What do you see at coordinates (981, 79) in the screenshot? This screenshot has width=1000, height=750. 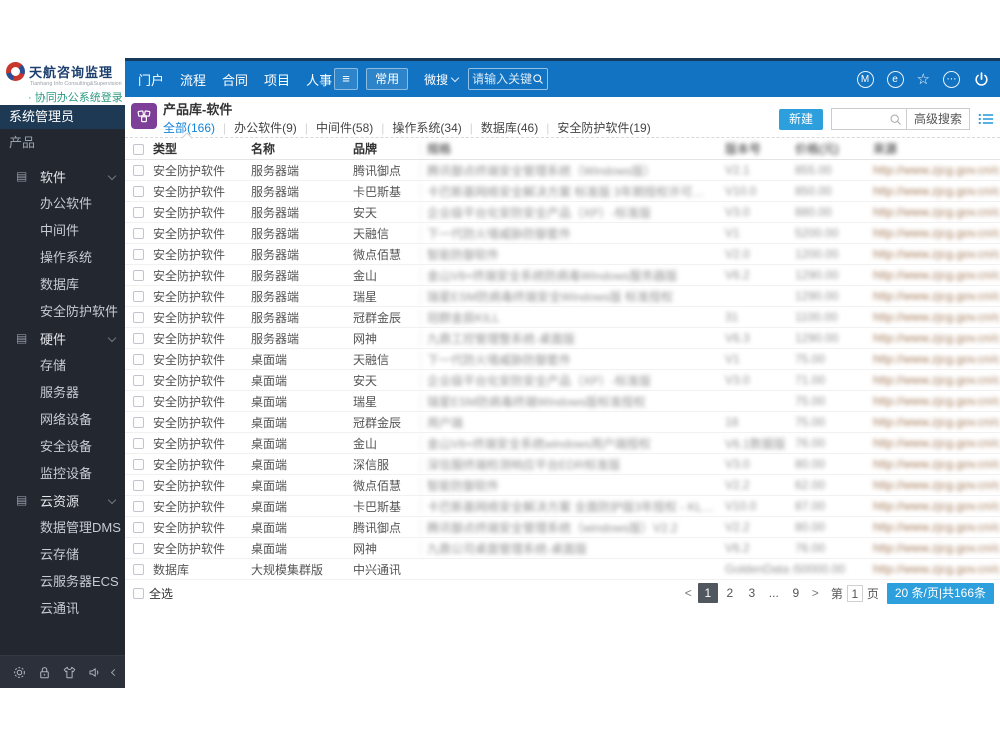 I see `power-icon` at bounding box center [981, 79].